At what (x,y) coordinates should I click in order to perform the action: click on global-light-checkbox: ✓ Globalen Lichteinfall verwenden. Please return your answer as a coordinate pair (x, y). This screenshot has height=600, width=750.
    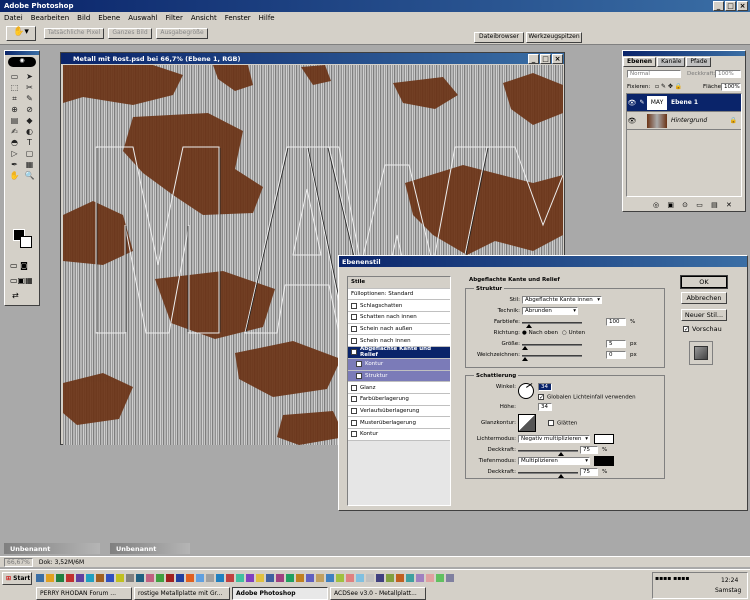
    Looking at the image, I should click on (587, 397).